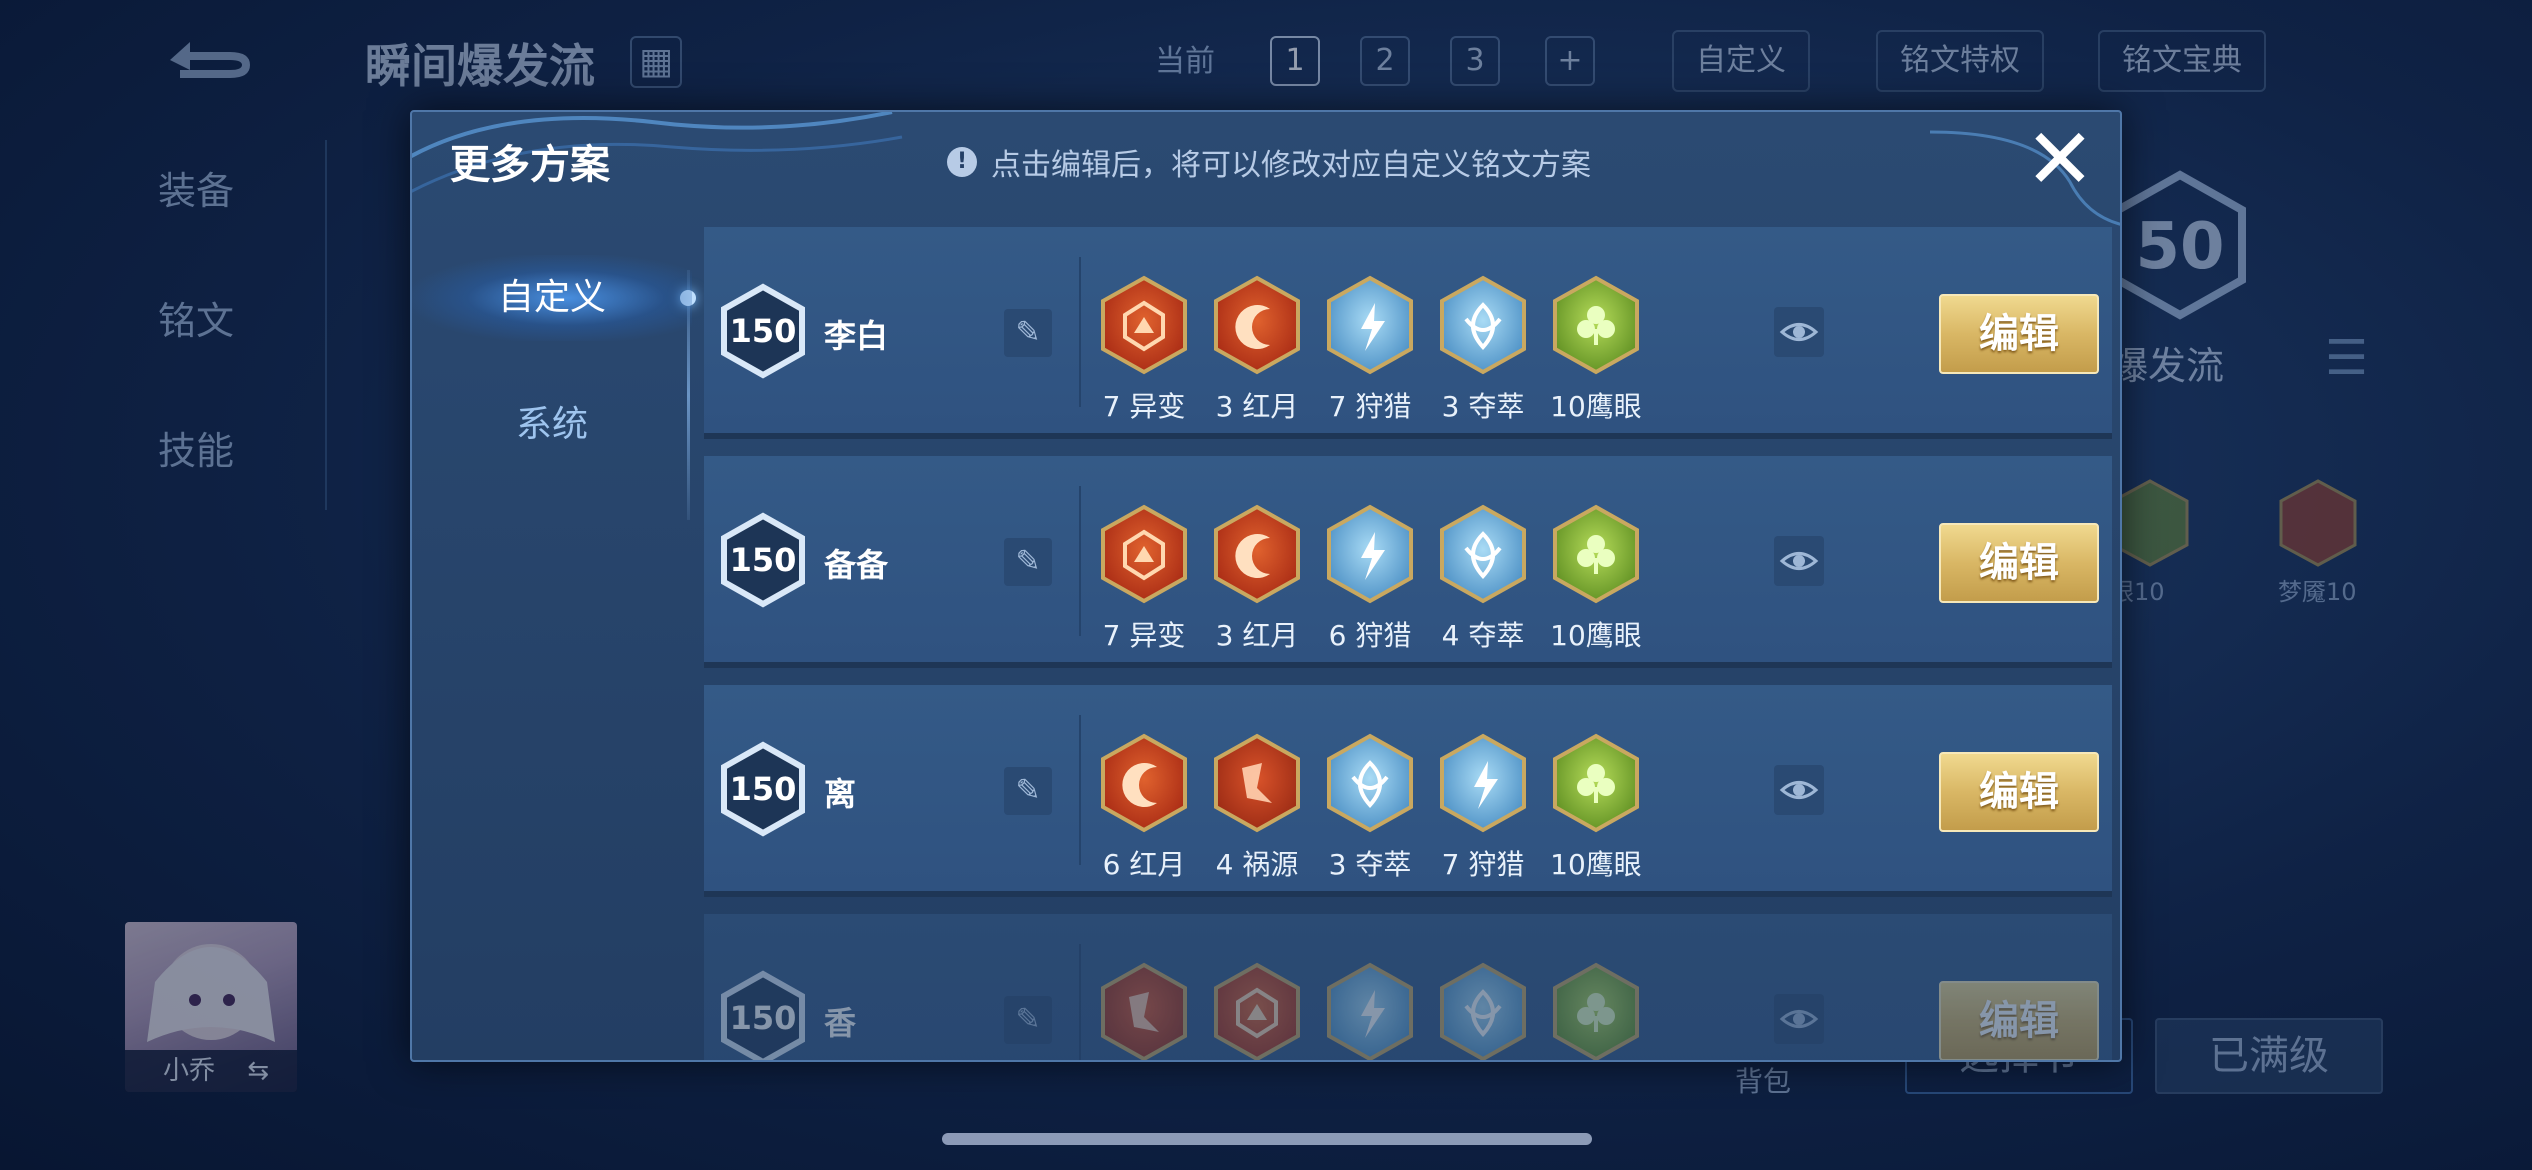 The height and width of the screenshot is (1170, 2532). I want to click on page-3-button: 3, so click(1475, 61).